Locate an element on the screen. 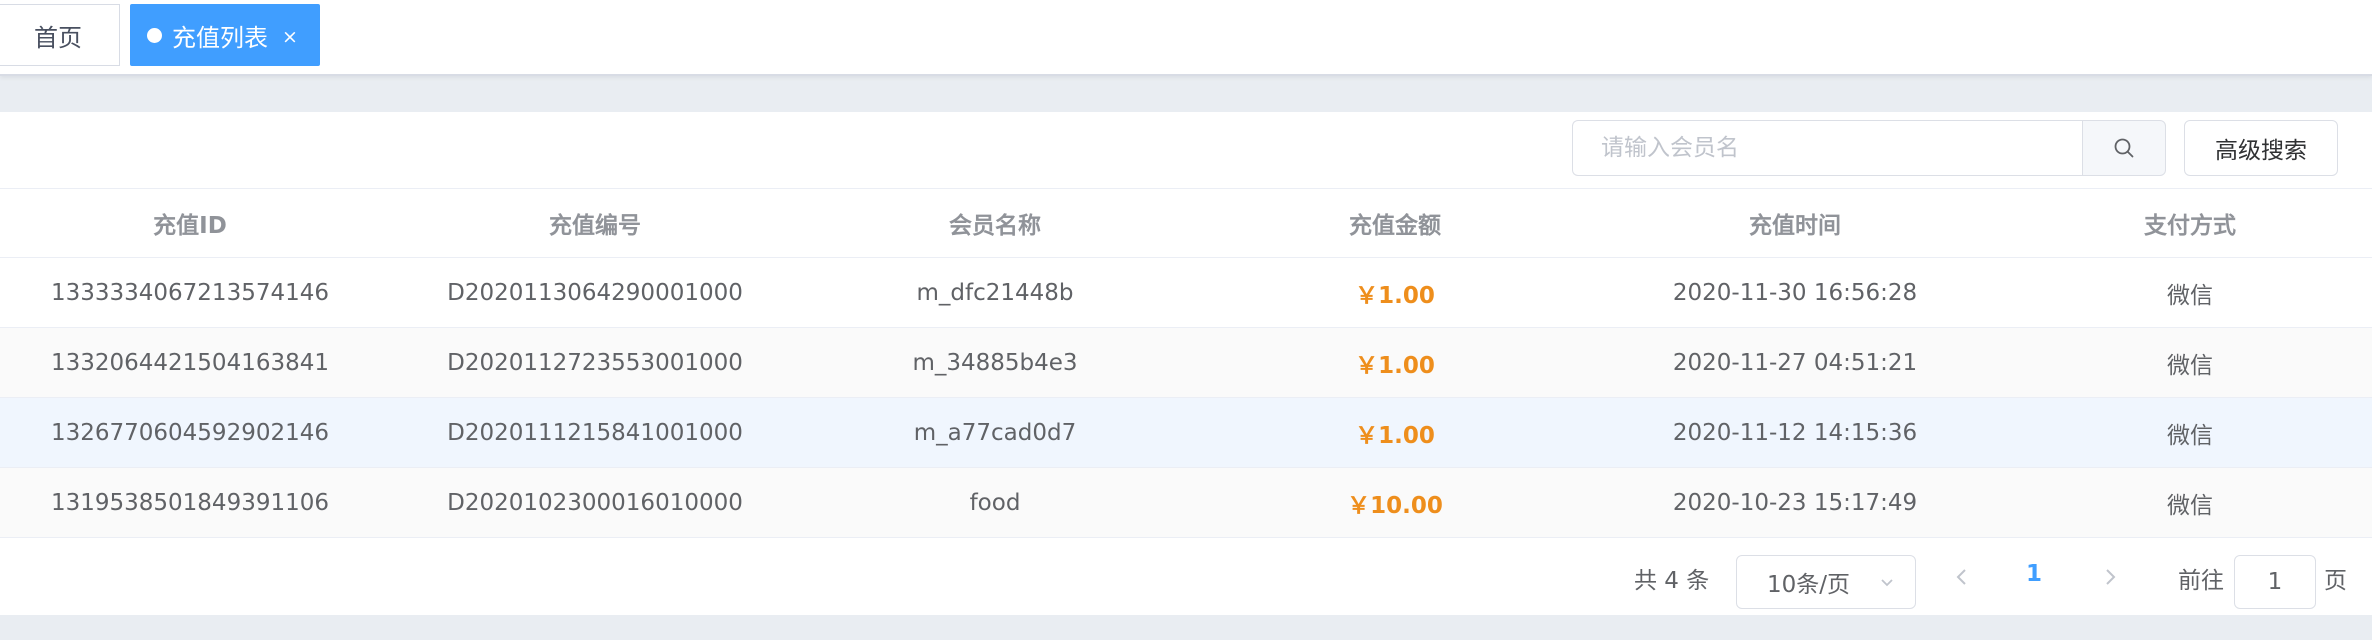 The image size is (2372, 640). cell-member-name: m_34885b4e3 is located at coordinates (995, 362).